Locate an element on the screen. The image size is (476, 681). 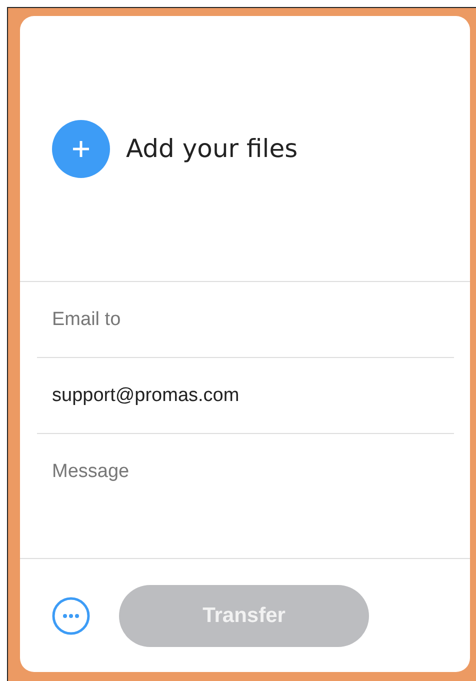
email-field: Email to is located at coordinates (245, 319).